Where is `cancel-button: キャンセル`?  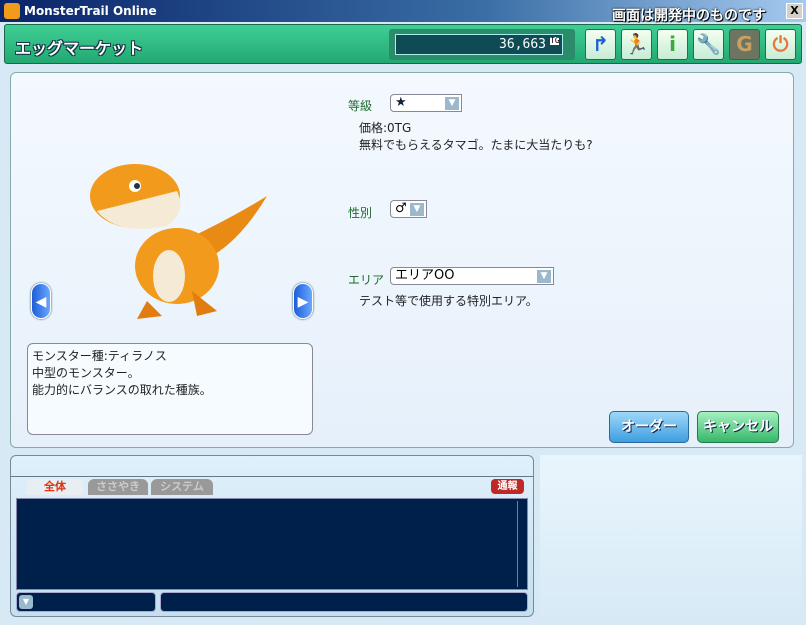 cancel-button: キャンセル is located at coordinates (738, 427).